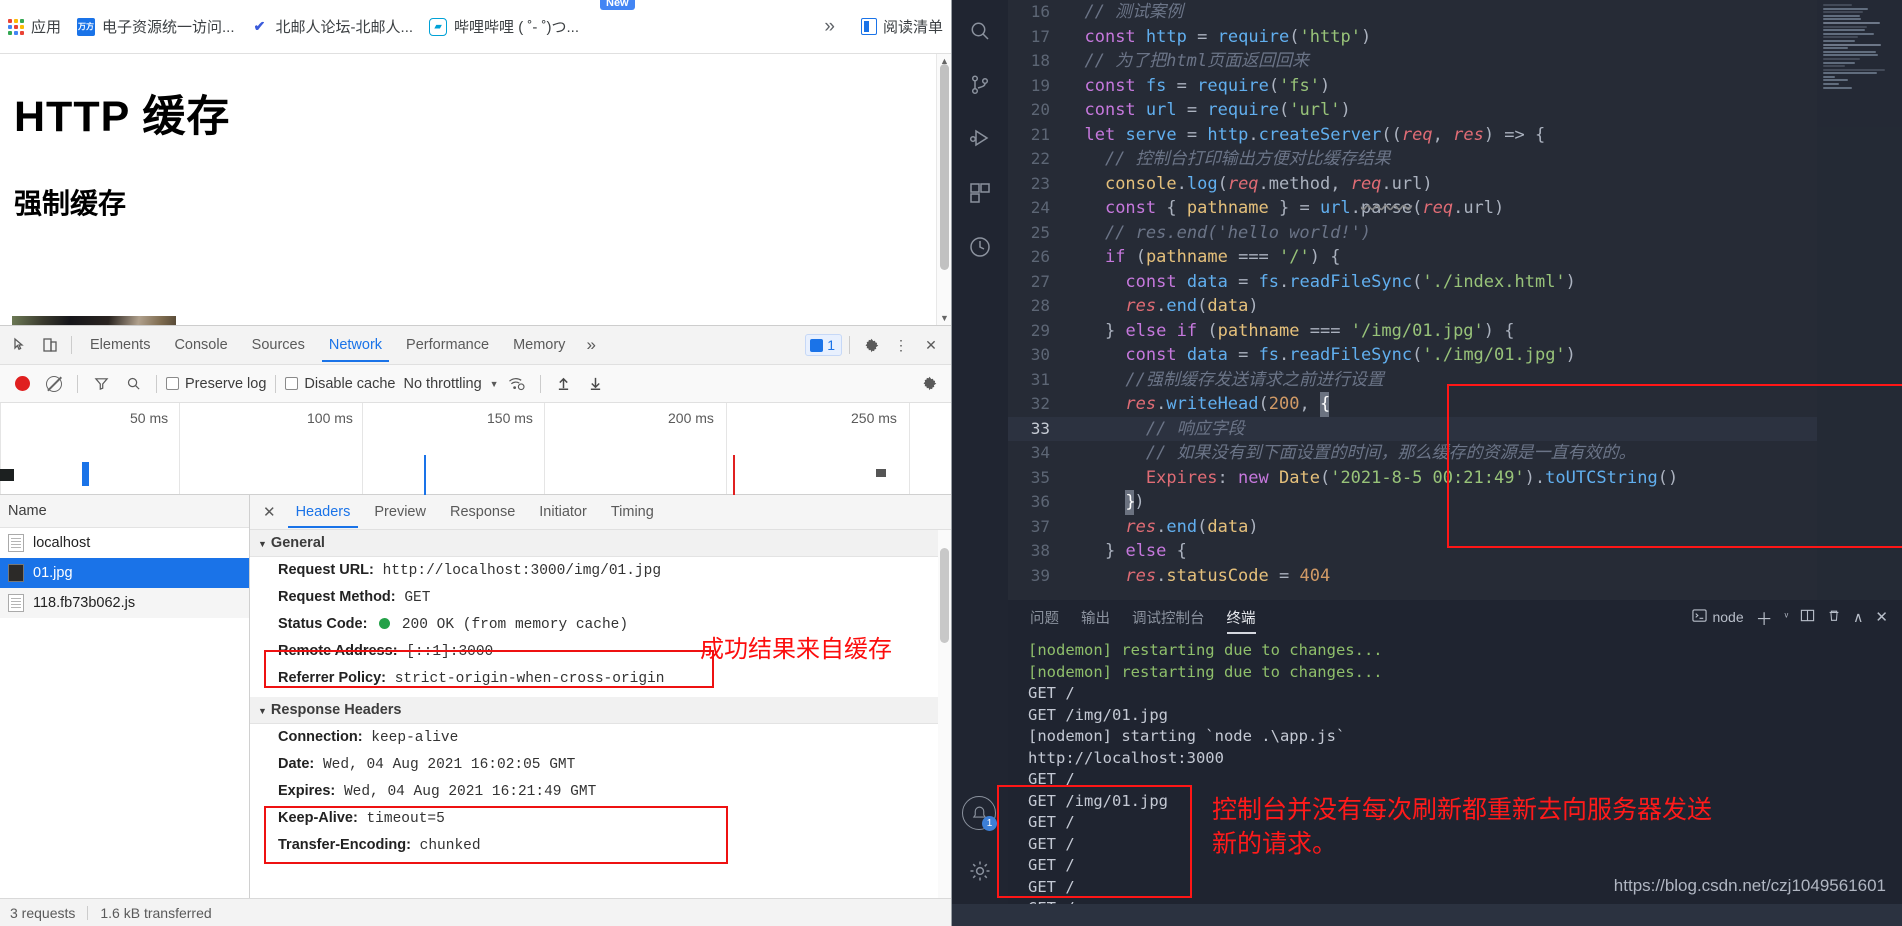  What do you see at coordinates (216, 384) in the screenshot?
I see `preserve-log-checkbox: Preserve log` at bounding box center [216, 384].